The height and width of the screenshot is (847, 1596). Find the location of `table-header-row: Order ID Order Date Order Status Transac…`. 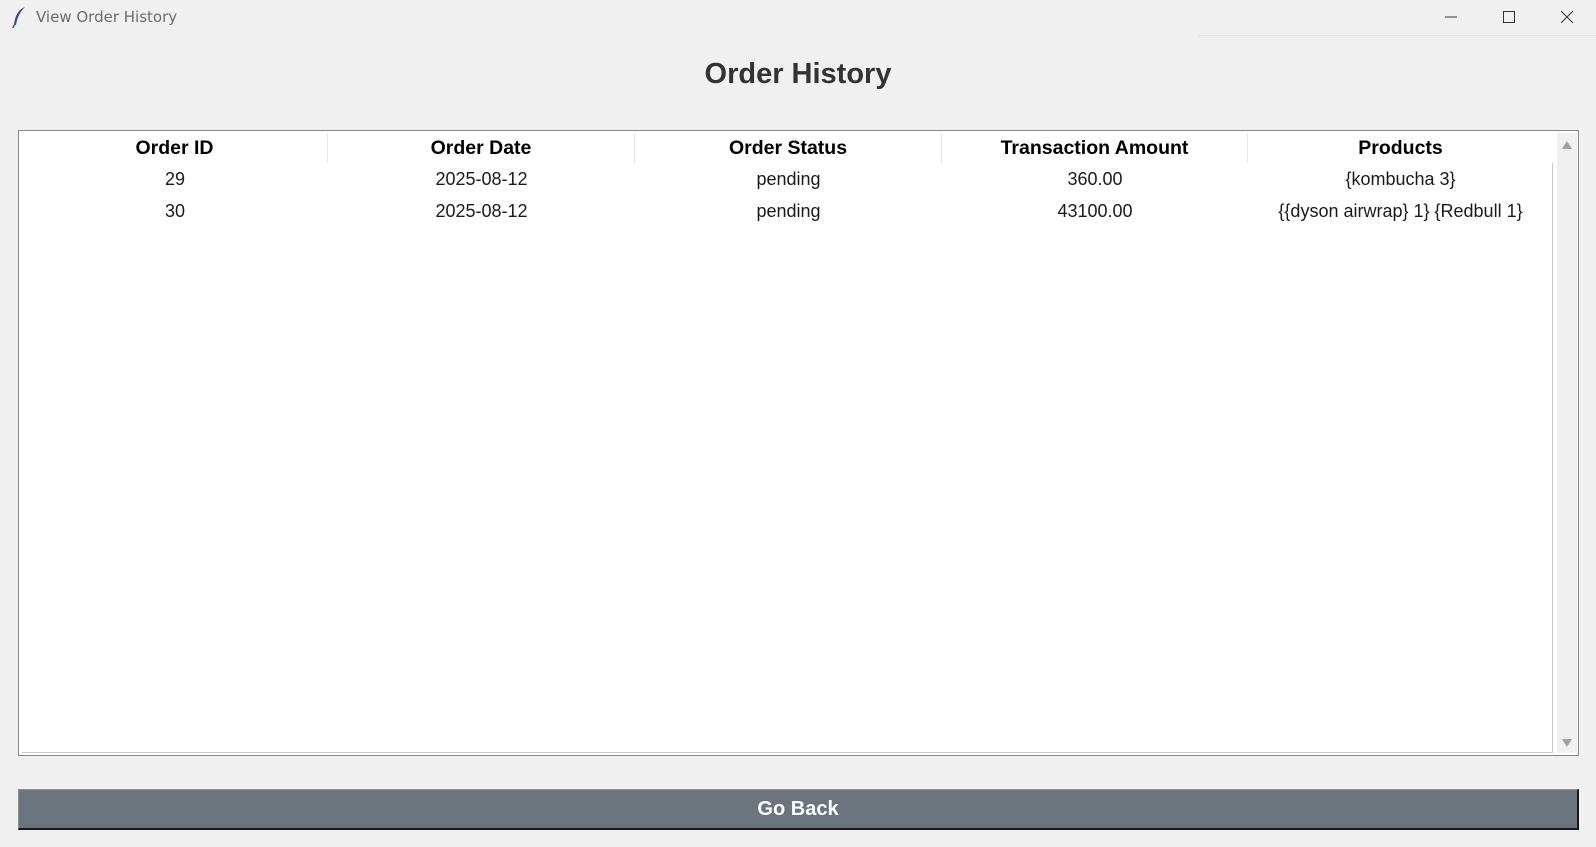

table-header-row: Order ID Order Date Order Status Transac… is located at coordinates (787, 148).